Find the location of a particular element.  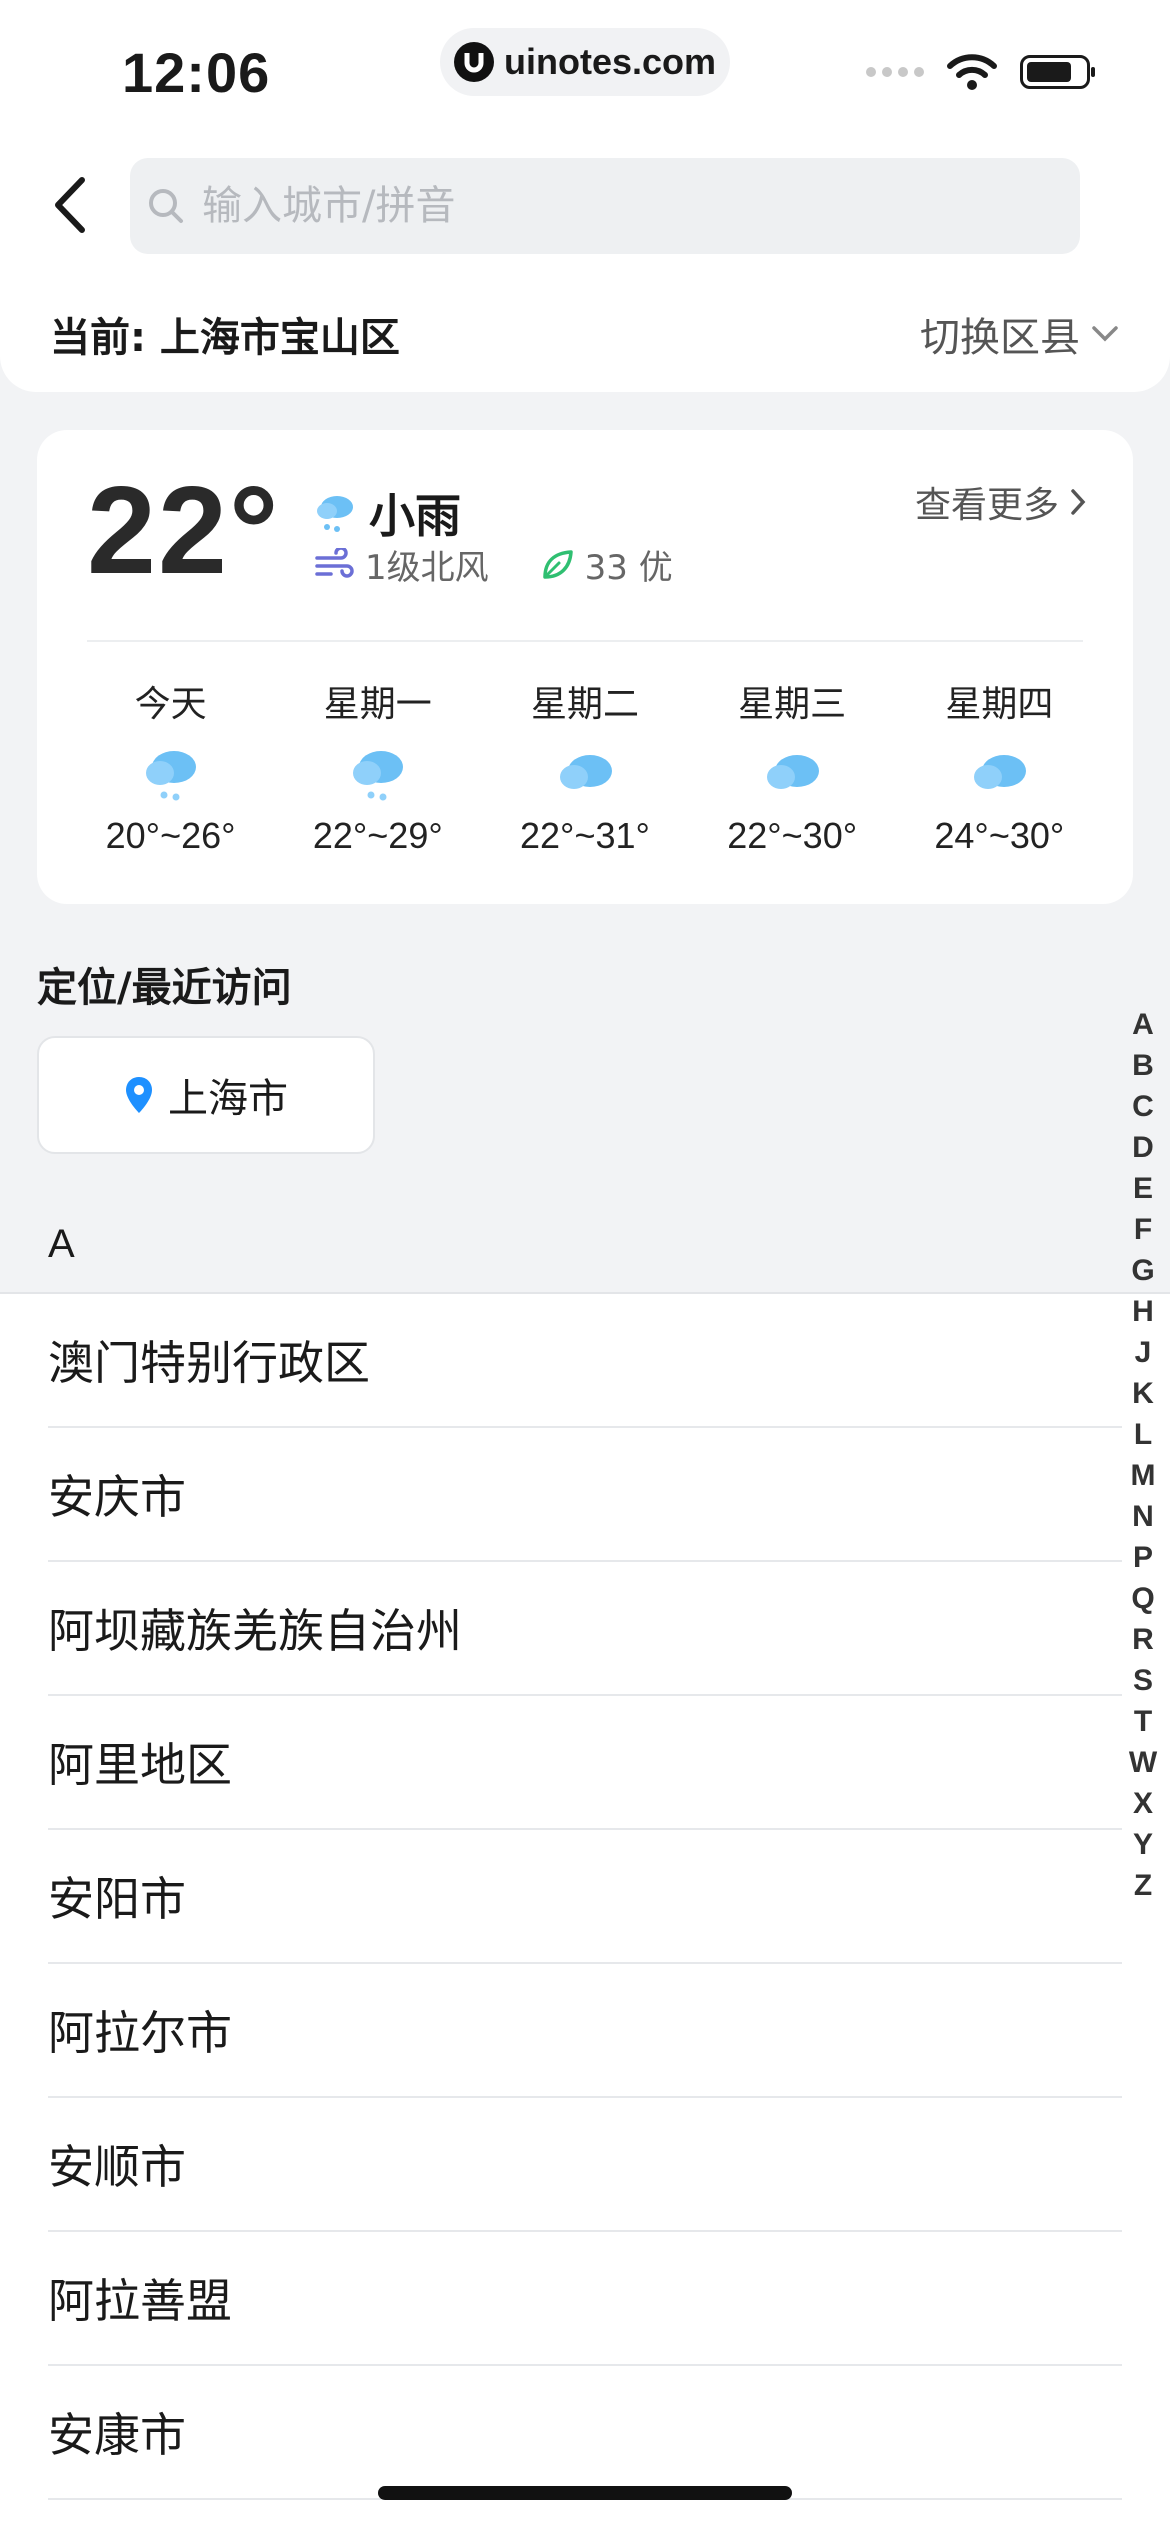

index-letter: L is located at coordinates (1143, 1434).